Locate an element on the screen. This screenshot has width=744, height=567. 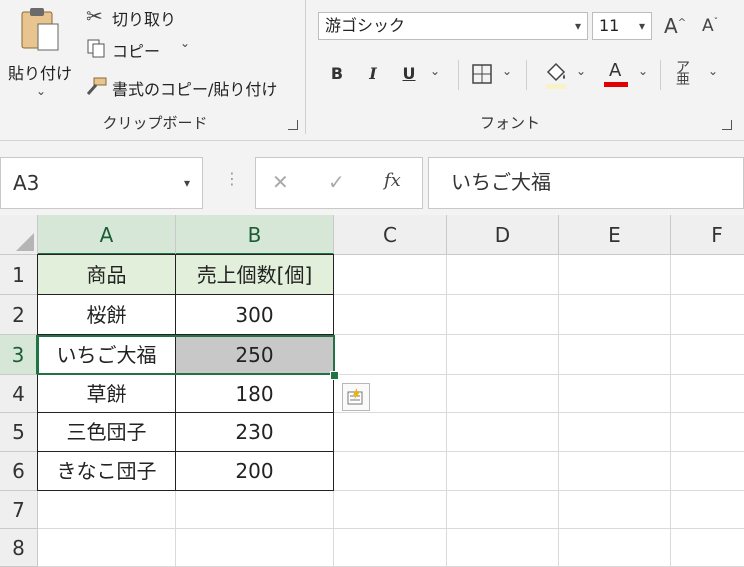
formula-bar-grip-icon: ⋮ is located at coordinates (232, 178).